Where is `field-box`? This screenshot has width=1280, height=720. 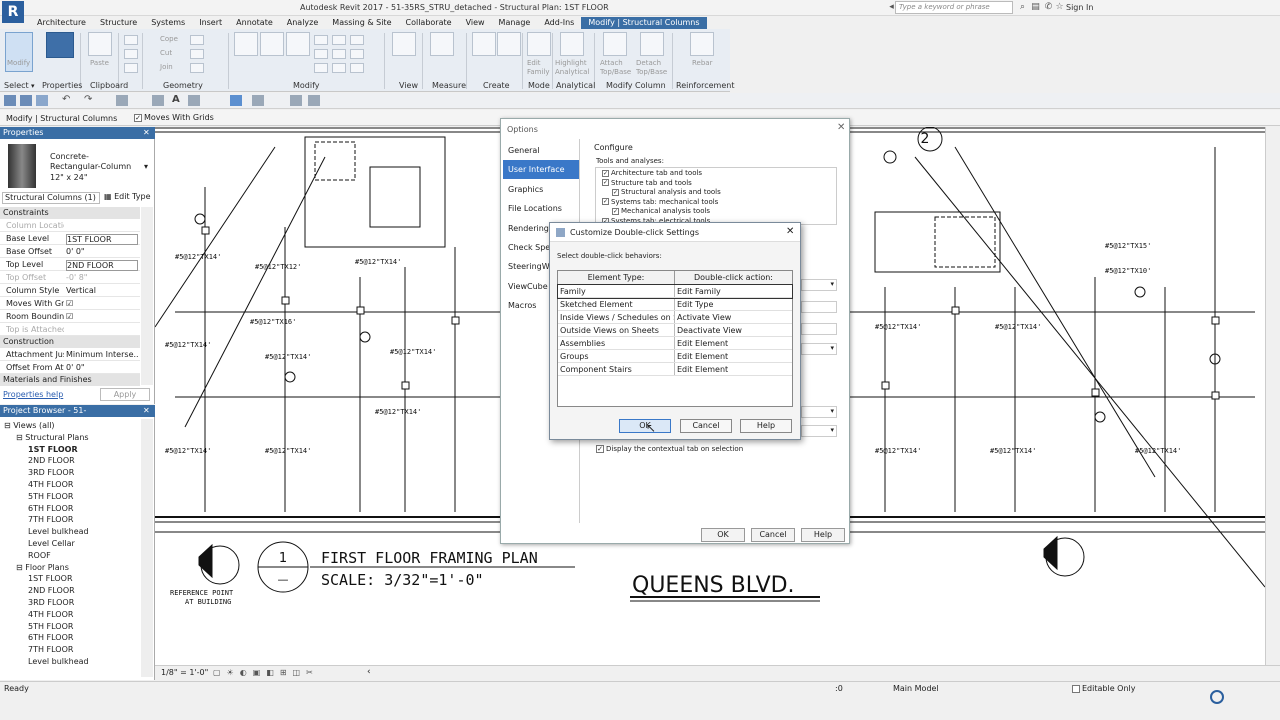 field-box is located at coordinates (819, 329).